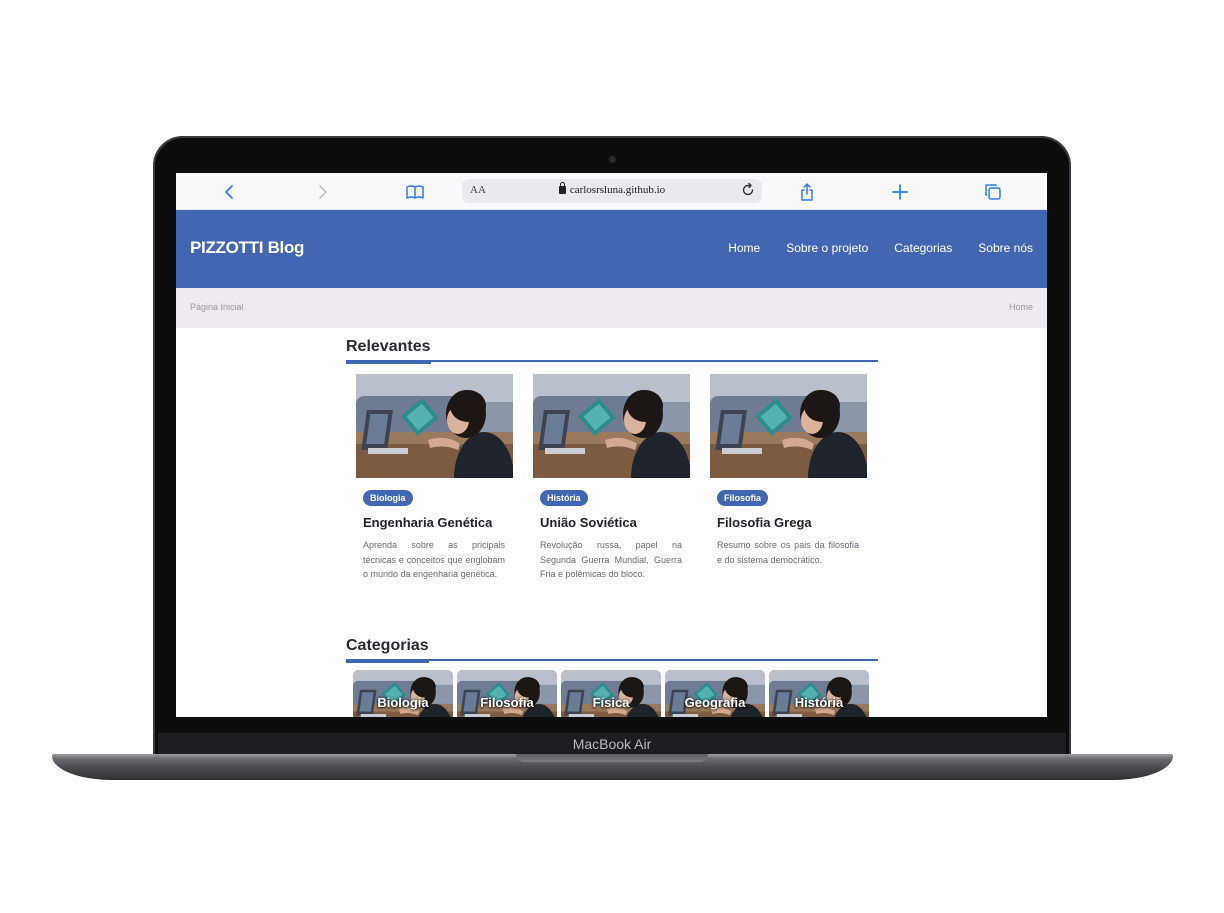 Image resolution: width=1224 pixels, height=913 pixels. I want to click on device-label: MacBook Air, so click(612, 744).